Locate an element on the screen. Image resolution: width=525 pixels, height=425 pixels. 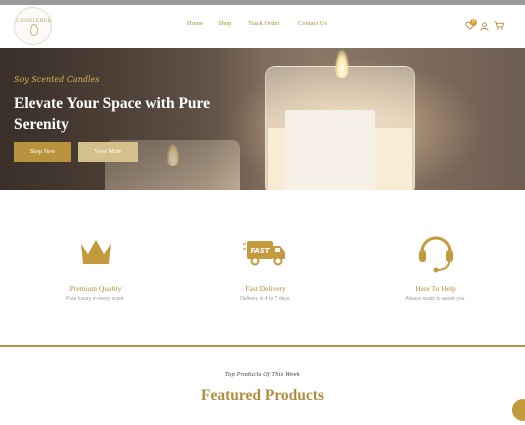
wishlist-count-badge: 0 is located at coordinates (473, 22).